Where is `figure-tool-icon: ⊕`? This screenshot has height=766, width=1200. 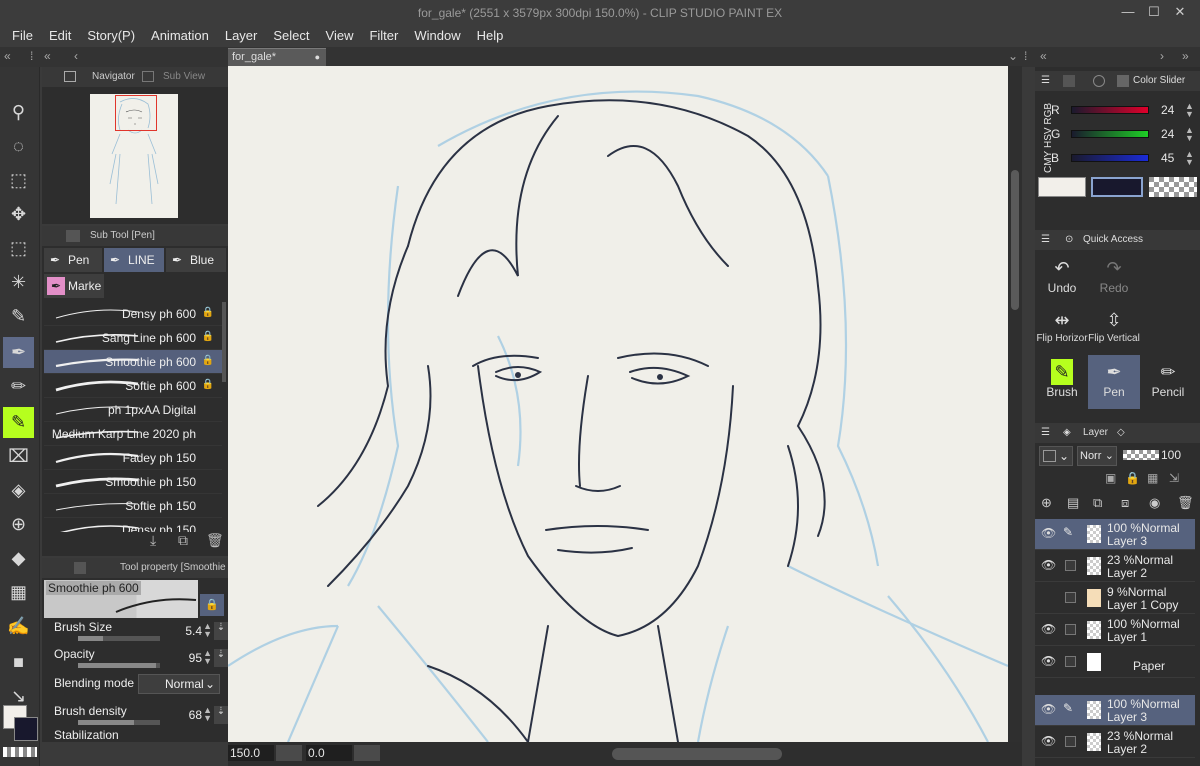 figure-tool-icon: ⊕ is located at coordinates (18, 524).